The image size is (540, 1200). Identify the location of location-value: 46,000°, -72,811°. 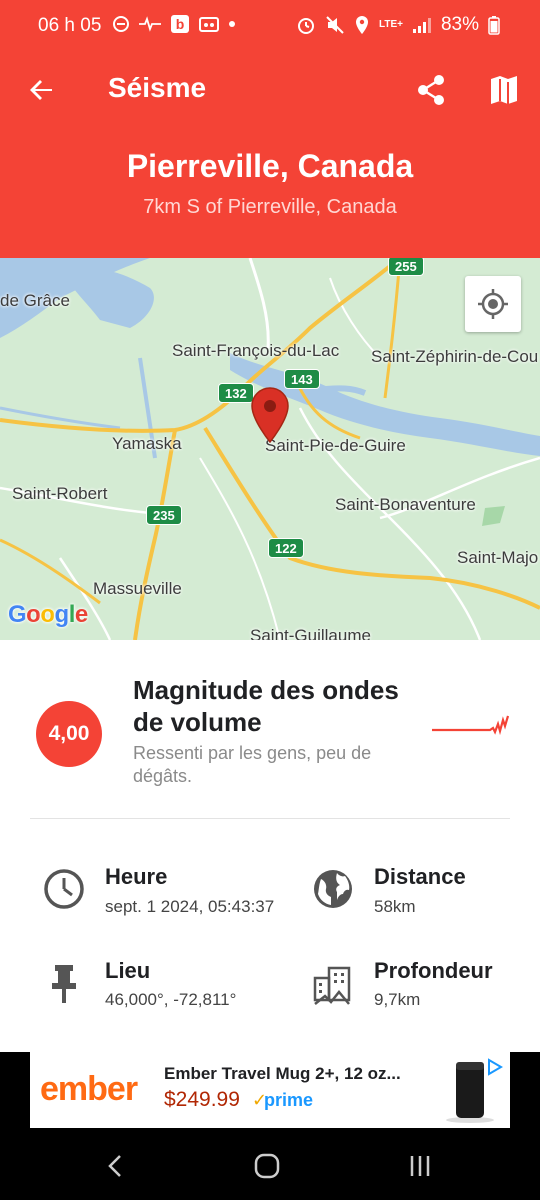
(171, 999).